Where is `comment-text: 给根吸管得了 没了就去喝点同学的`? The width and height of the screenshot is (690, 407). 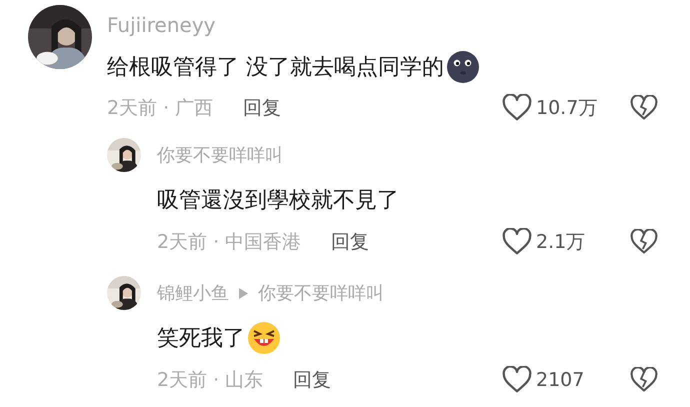 comment-text: 给根吸管得了 没了就去喝点同学的 is located at coordinates (275, 68).